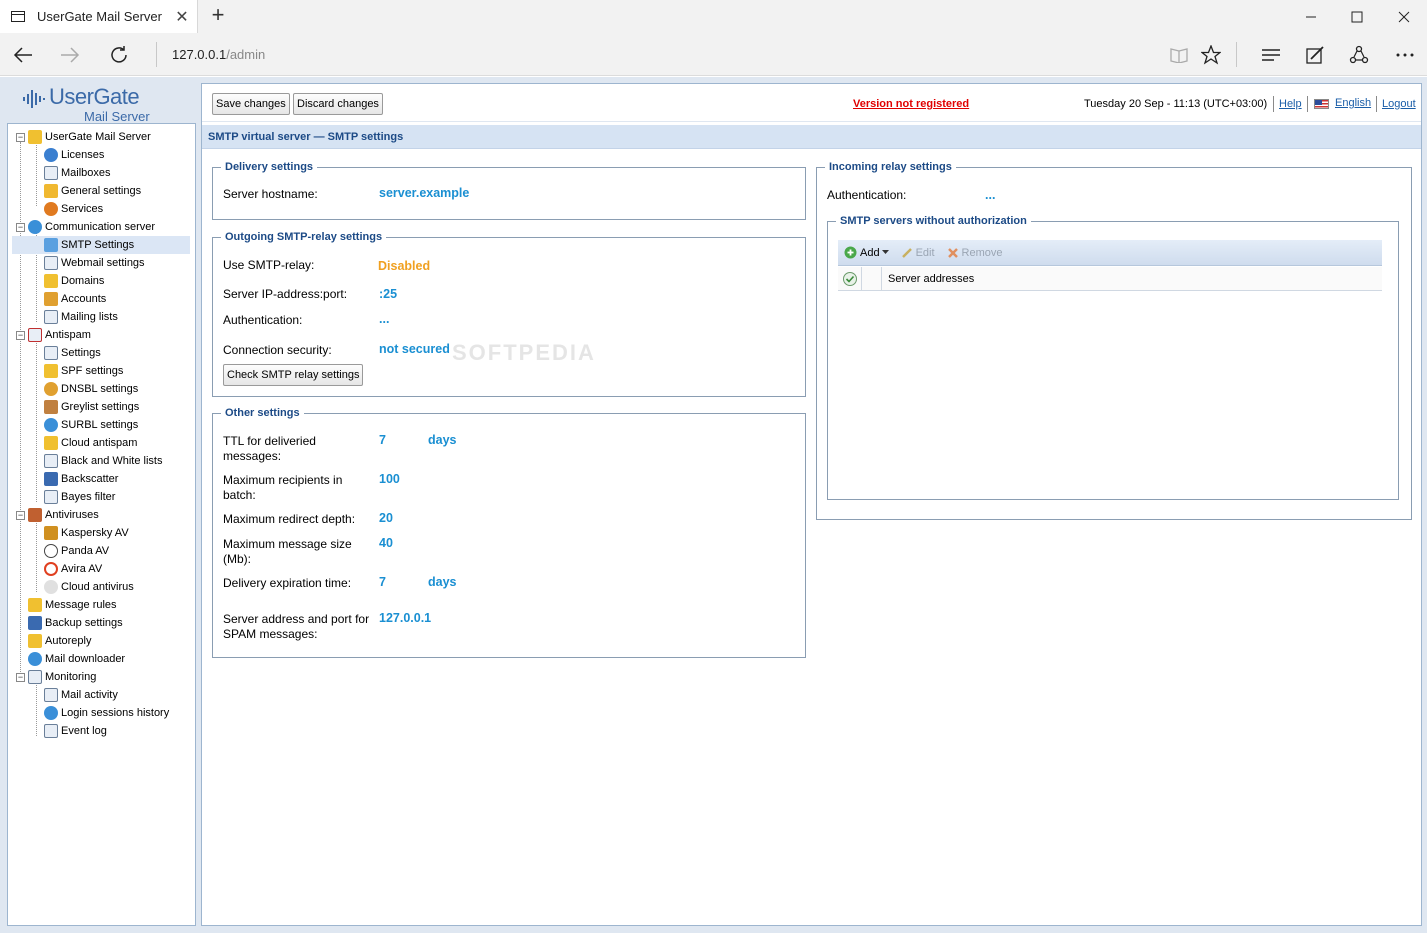 The width and height of the screenshot is (1427, 933). Describe the element at coordinates (51, 551) in the screenshot. I see `panda-icon` at that location.